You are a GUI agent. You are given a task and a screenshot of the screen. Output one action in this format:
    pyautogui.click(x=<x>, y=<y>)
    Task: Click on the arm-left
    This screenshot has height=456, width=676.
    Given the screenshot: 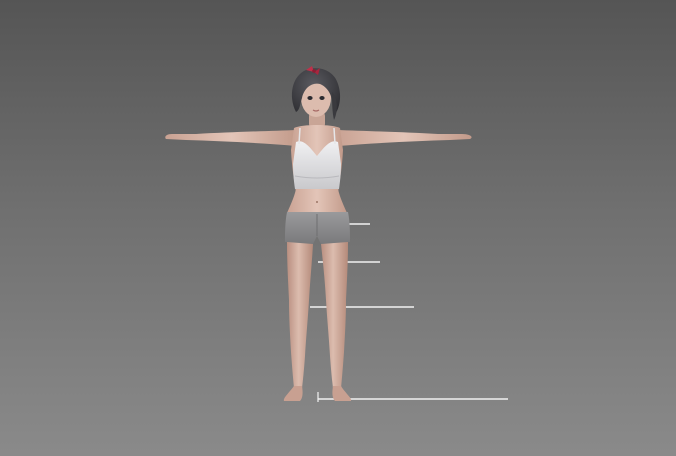 What is the action you would take?
    pyautogui.click(x=231, y=138)
    